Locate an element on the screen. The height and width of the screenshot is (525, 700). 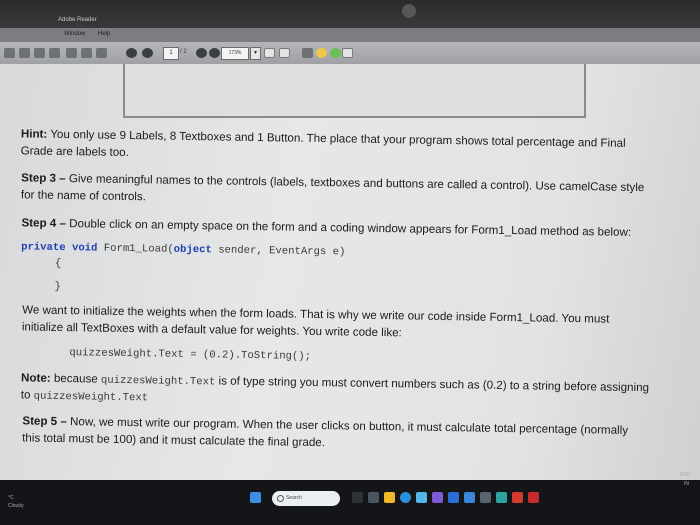
print-icon is located at coordinates (71, 53).